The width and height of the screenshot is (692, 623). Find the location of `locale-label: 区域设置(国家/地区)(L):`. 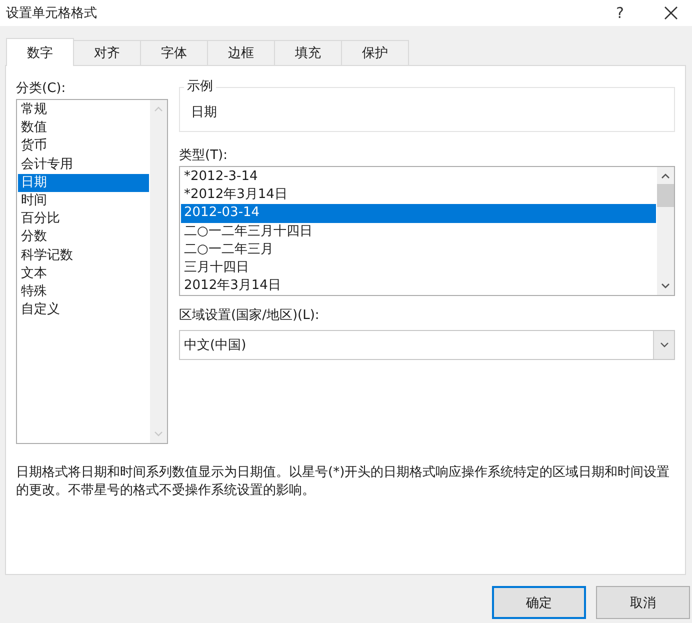

locale-label: 区域设置(国家/地区)(L): is located at coordinates (249, 316).